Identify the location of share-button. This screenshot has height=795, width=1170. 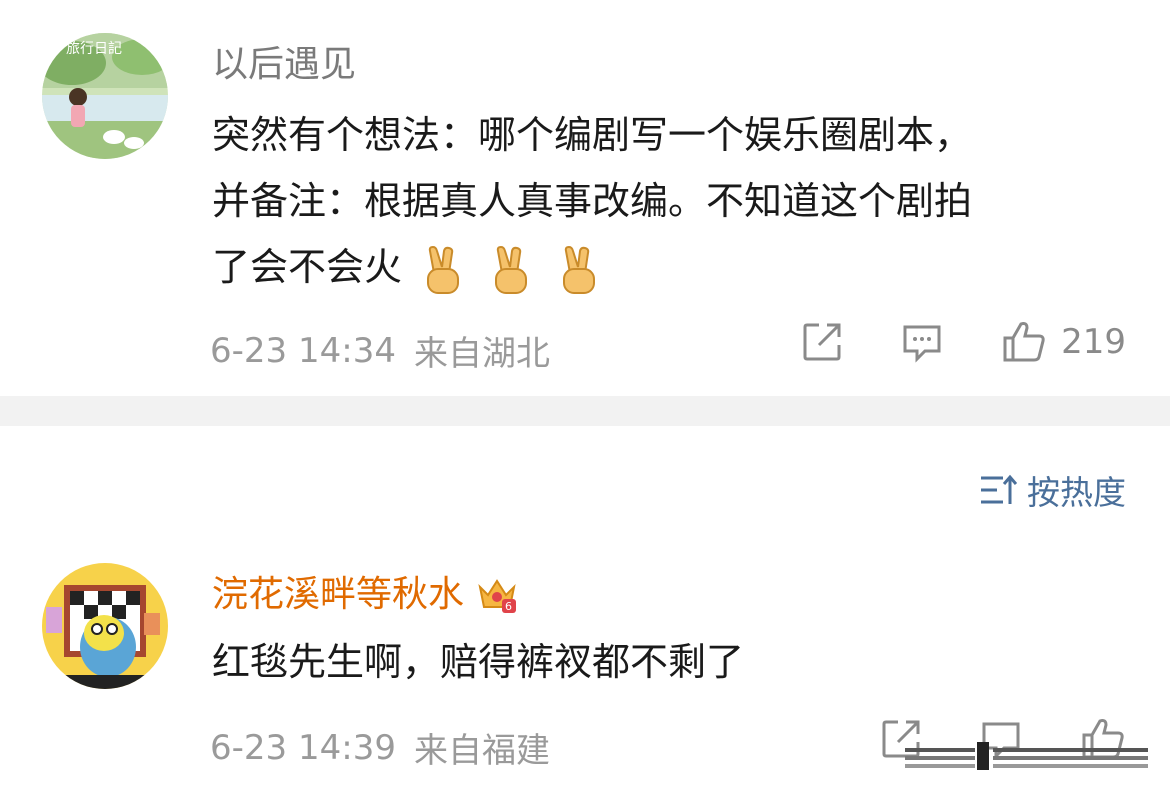
(822, 342).